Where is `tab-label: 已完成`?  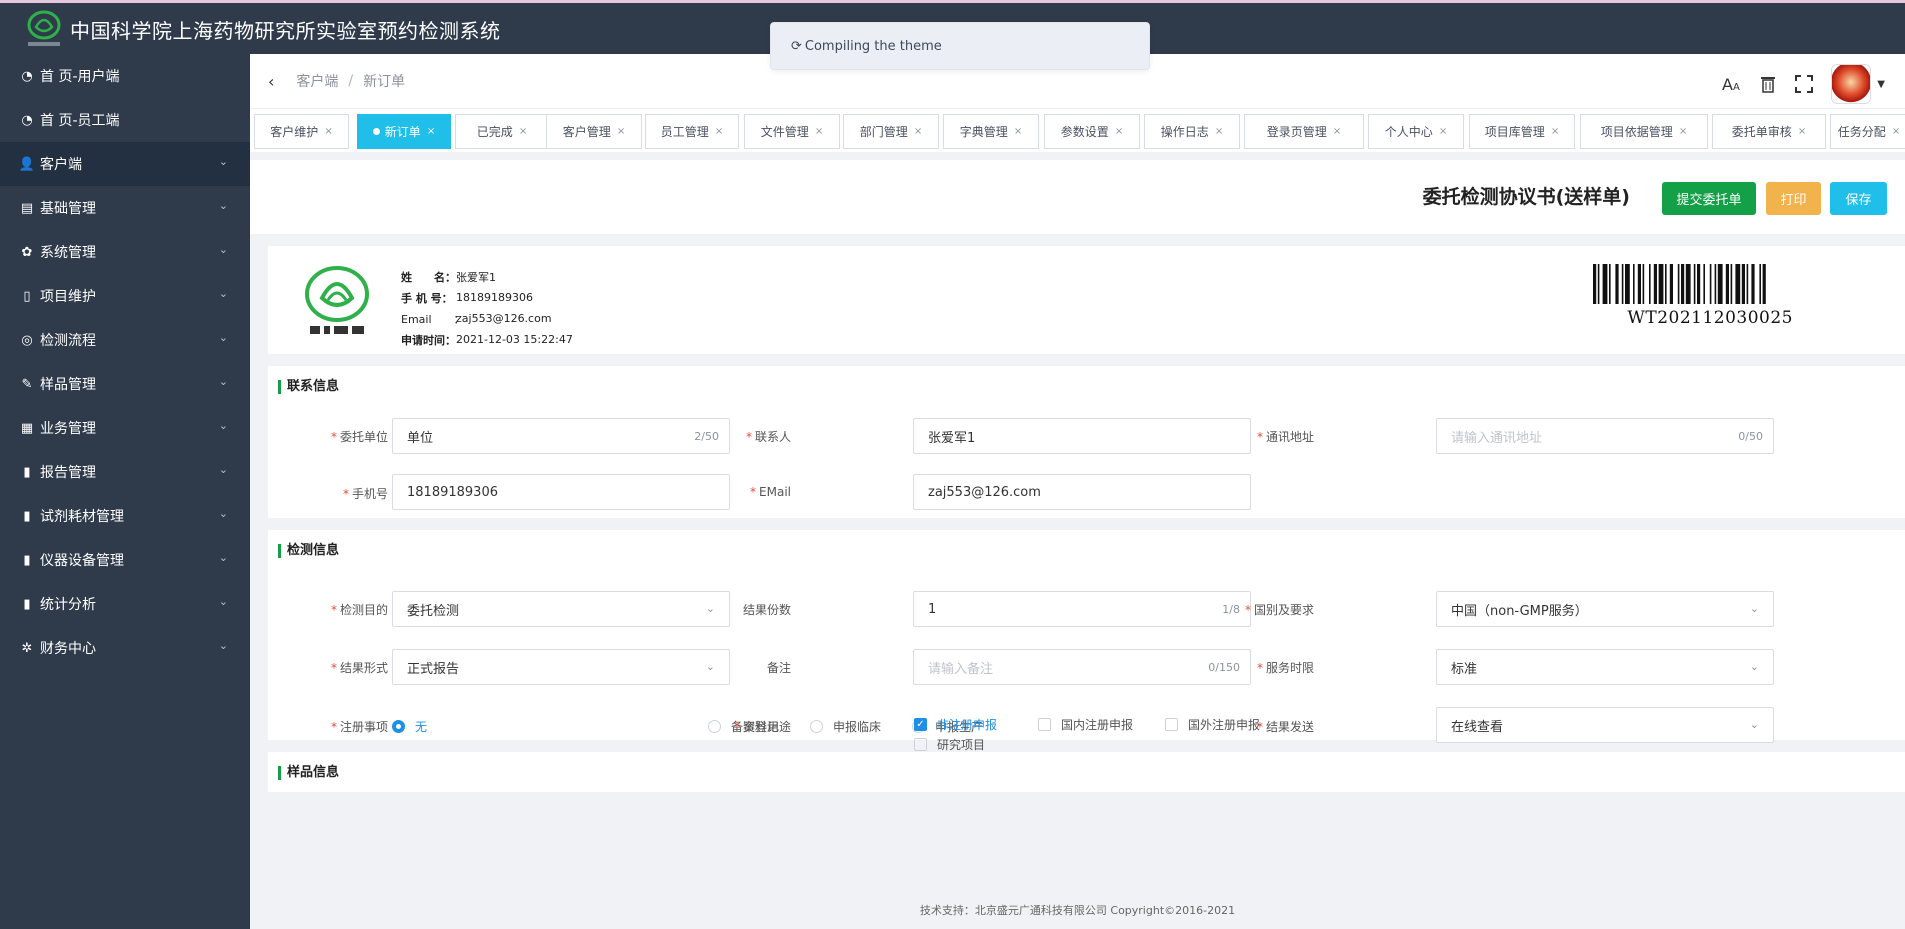 tab-label: 已完成 is located at coordinates (494, 132).